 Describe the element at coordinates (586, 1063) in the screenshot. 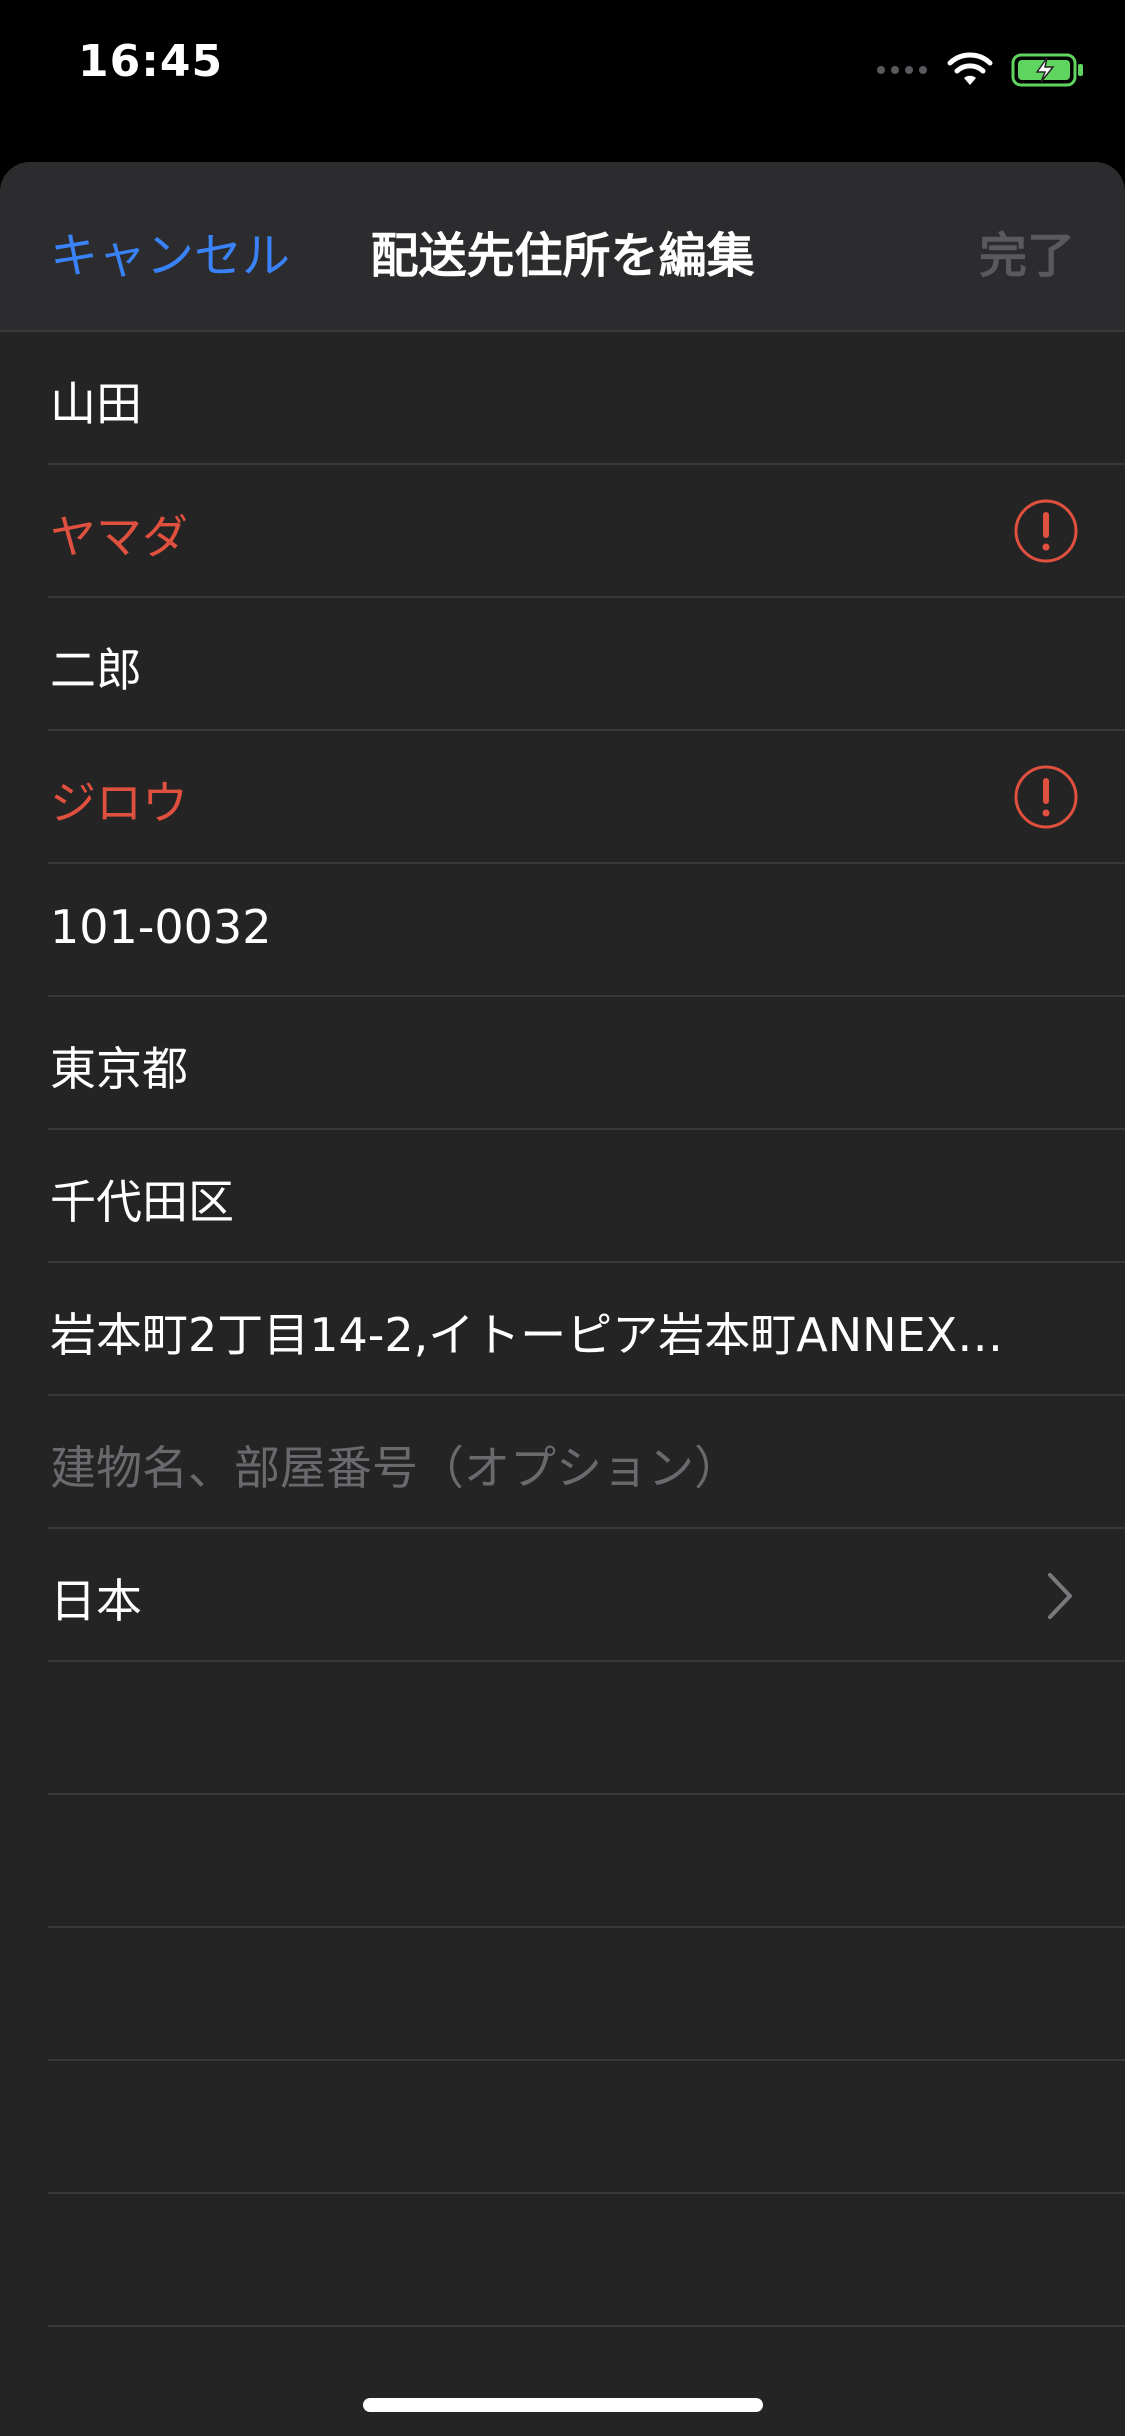

I see `prefecture-field: 東京都` at that location.